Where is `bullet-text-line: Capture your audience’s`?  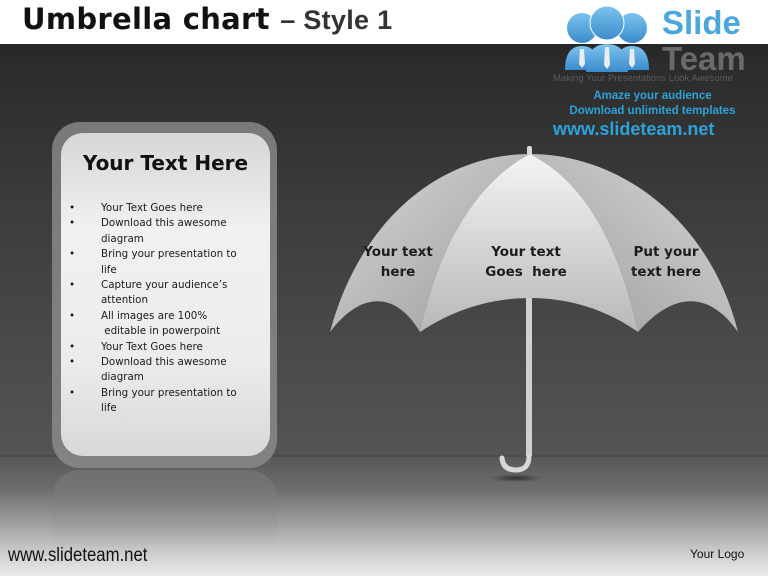
bullet-text-line: Capture your audience’s is located at coordinates (164, 285).